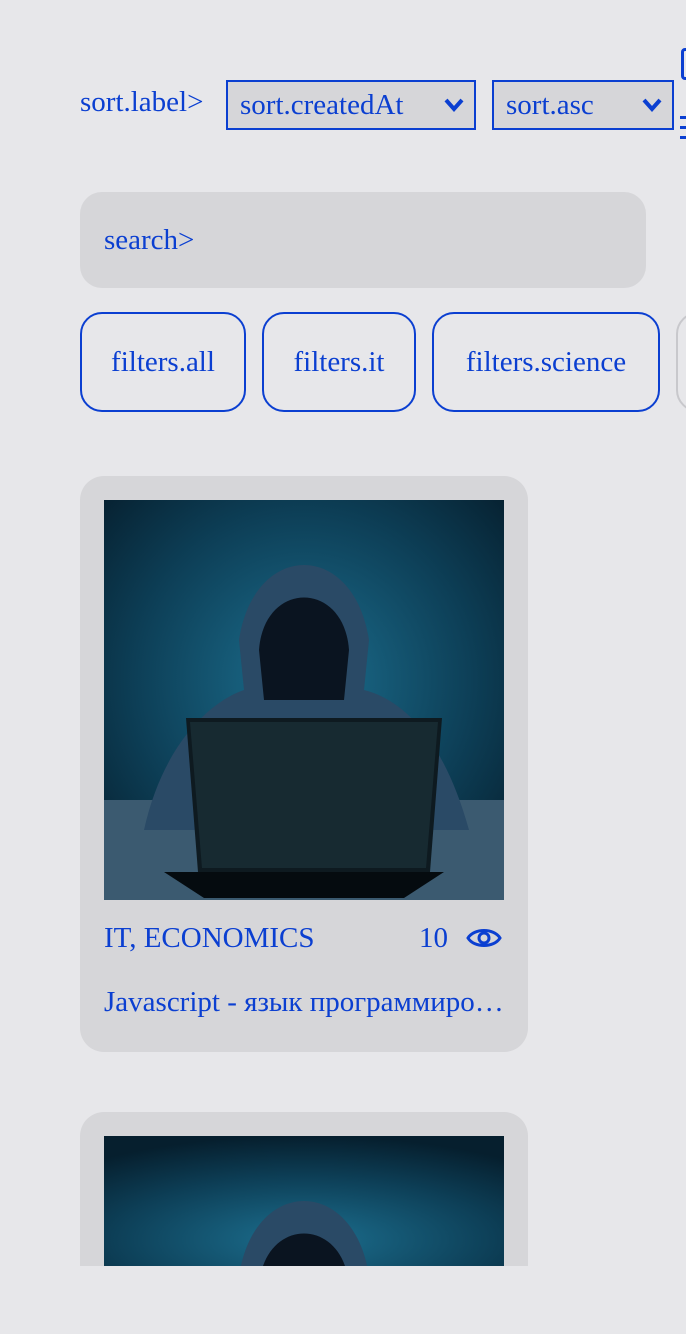 The height and width of the screenshot is (1334, 686). What do you see at coordinates (304, 1201) in the screenshot?
I see `article-image` at bounding box center [304, 1201].